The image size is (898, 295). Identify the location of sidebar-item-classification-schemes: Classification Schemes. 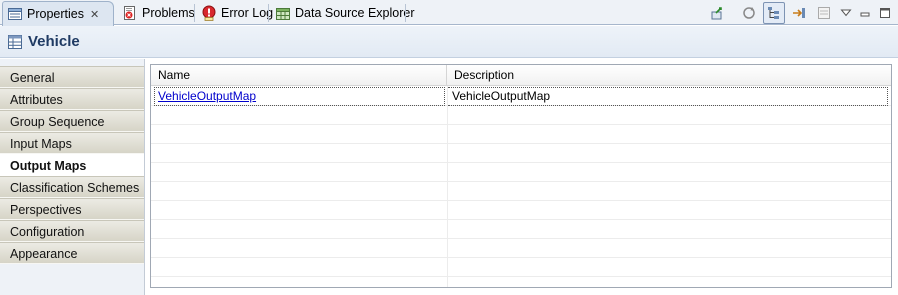
(72, 187).